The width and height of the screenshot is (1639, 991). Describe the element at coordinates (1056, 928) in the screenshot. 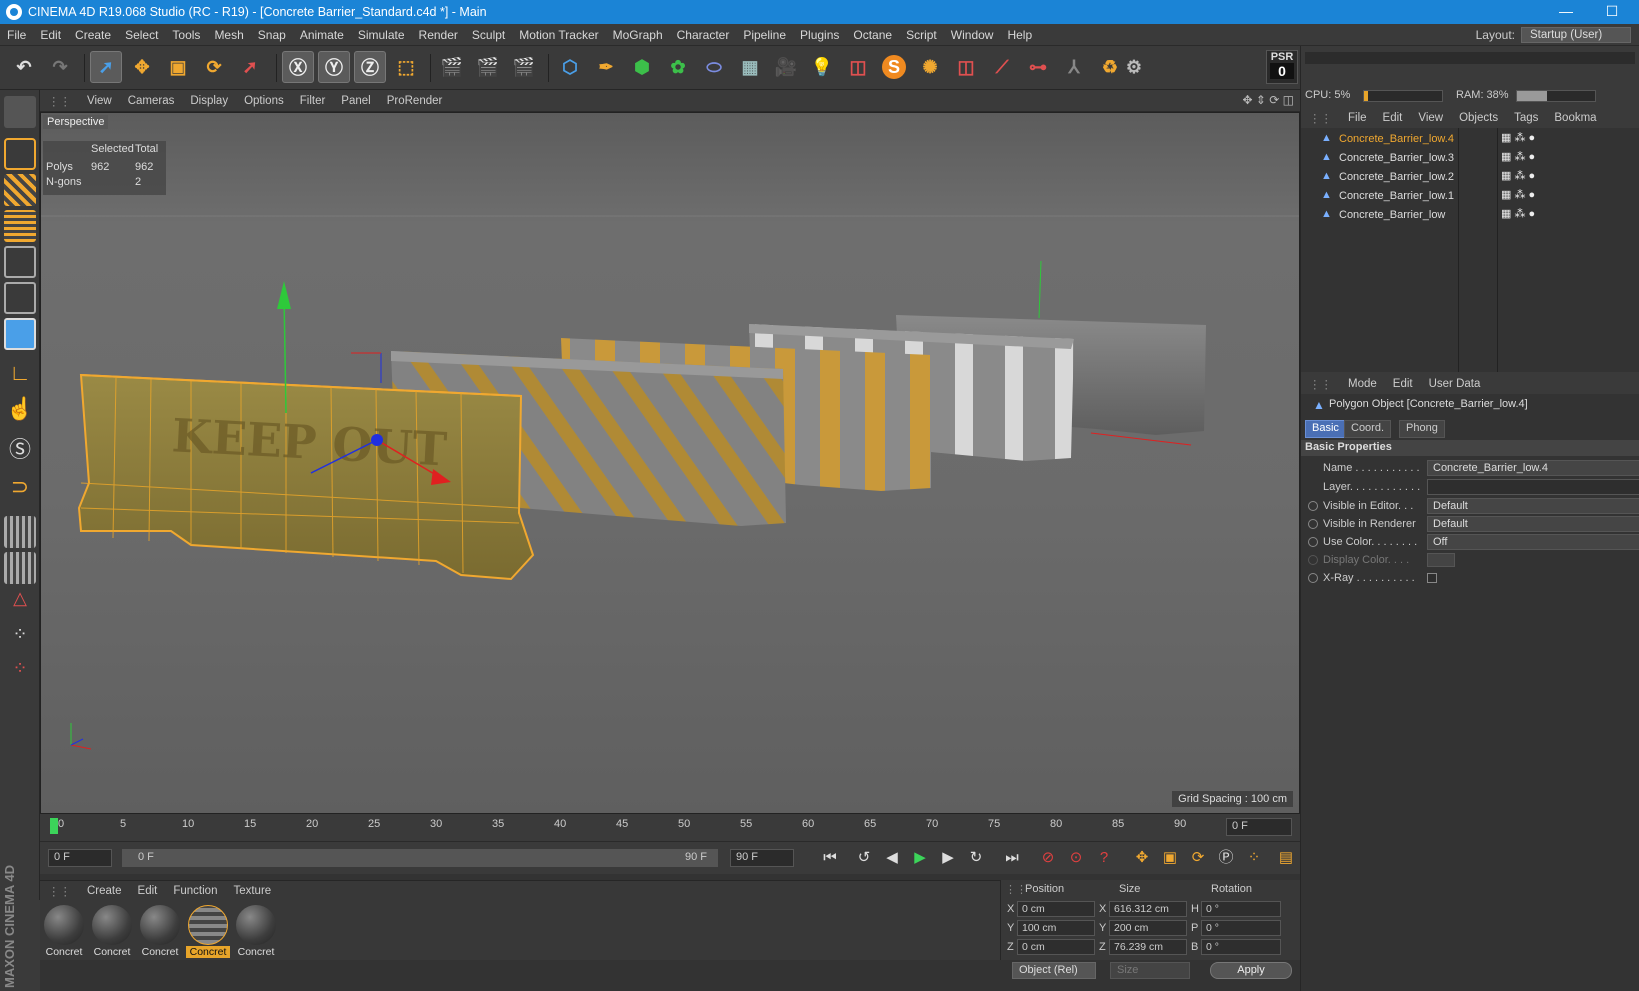

I see `position-y-field: 100 cm` at that location.